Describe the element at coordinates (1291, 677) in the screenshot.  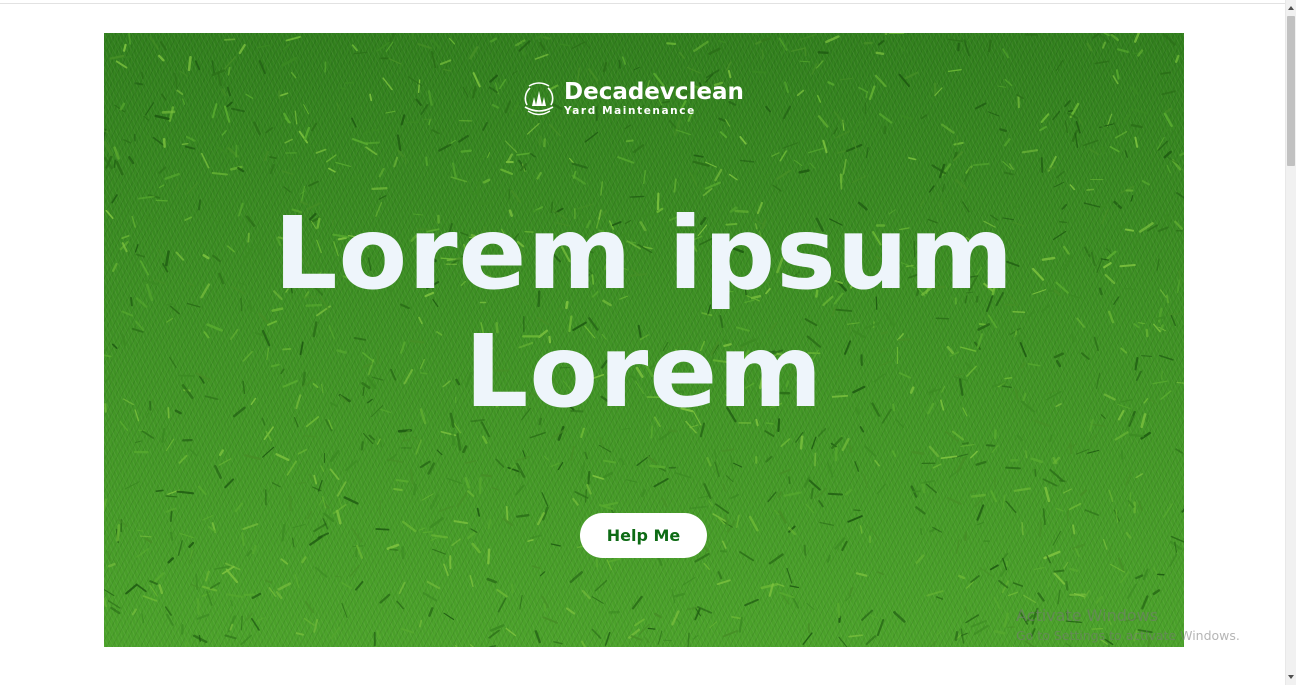
I see `scroll-down-arrow-icon` at that location.